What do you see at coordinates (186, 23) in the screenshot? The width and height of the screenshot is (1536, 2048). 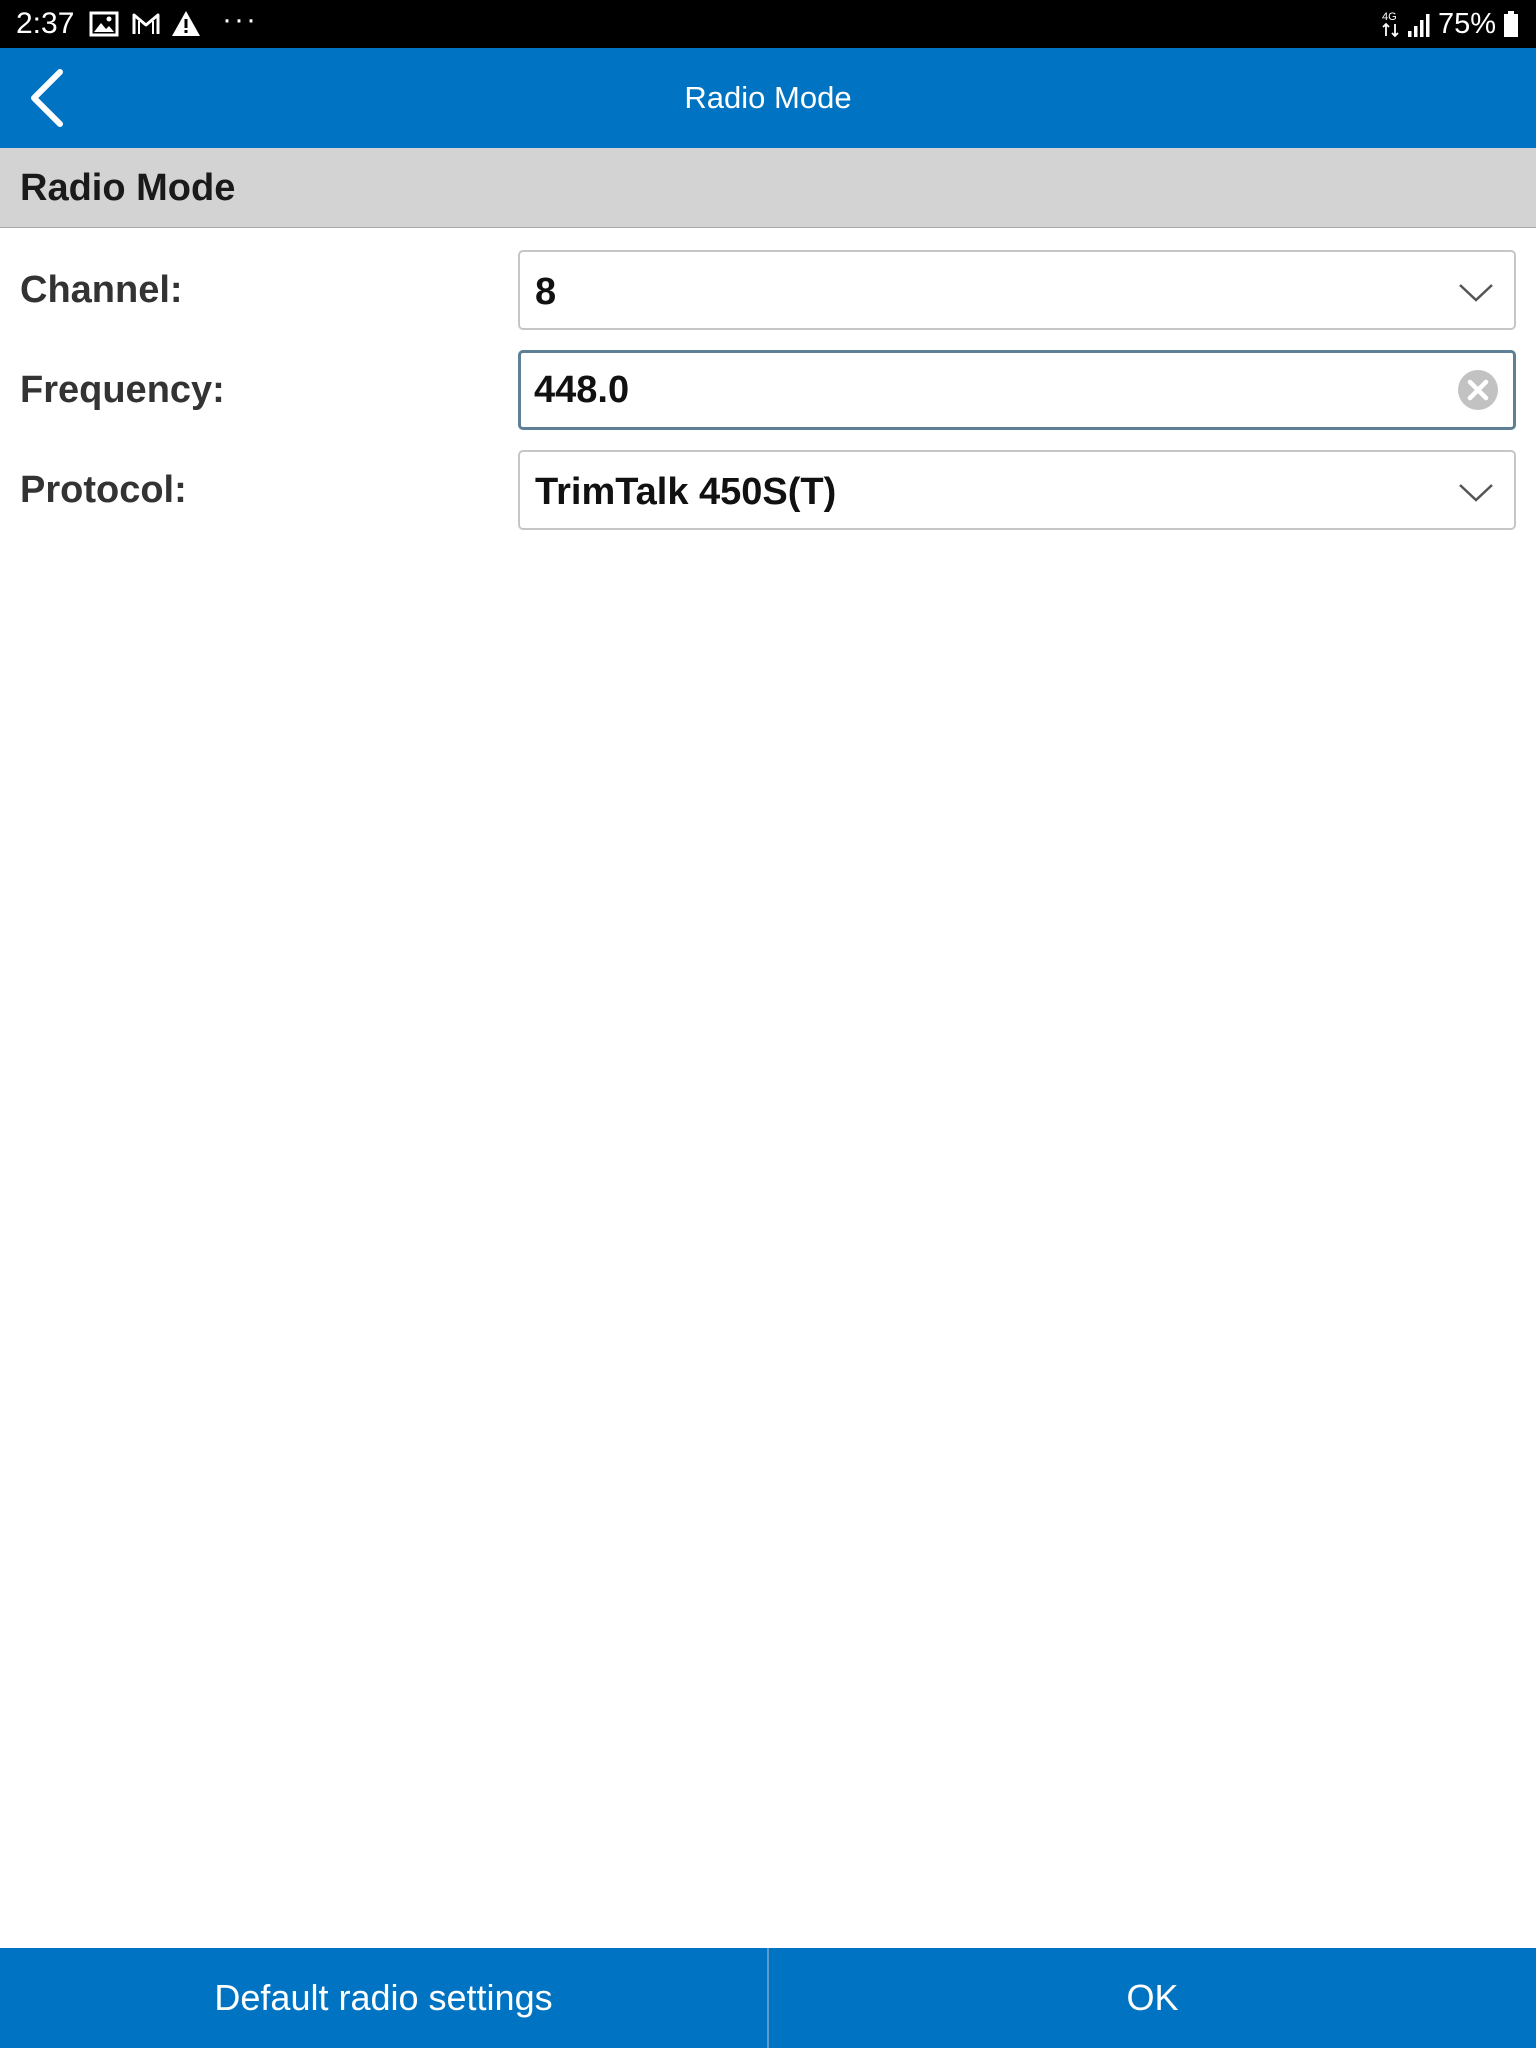 I see `warning-icon` at bounding box center [186, 23].